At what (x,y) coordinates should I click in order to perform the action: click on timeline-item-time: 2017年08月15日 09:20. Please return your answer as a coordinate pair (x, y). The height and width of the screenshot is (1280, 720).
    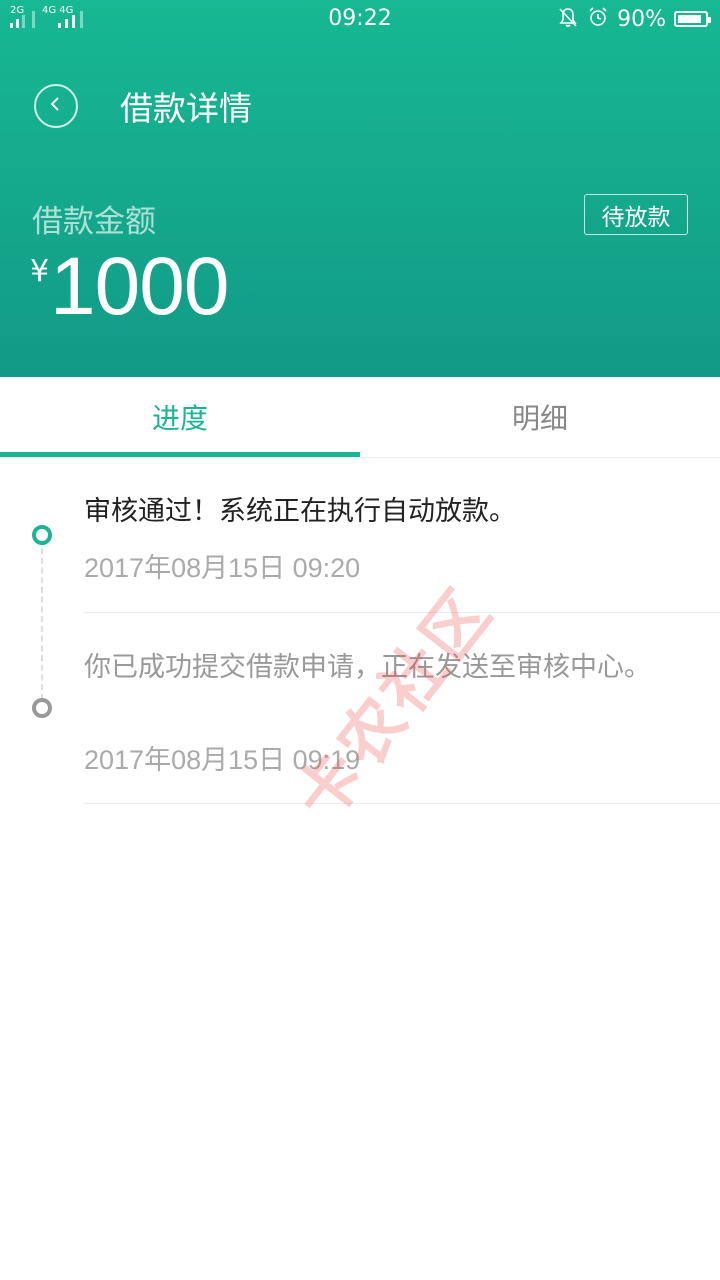
    Looking at the image, I should click on (222, 568).